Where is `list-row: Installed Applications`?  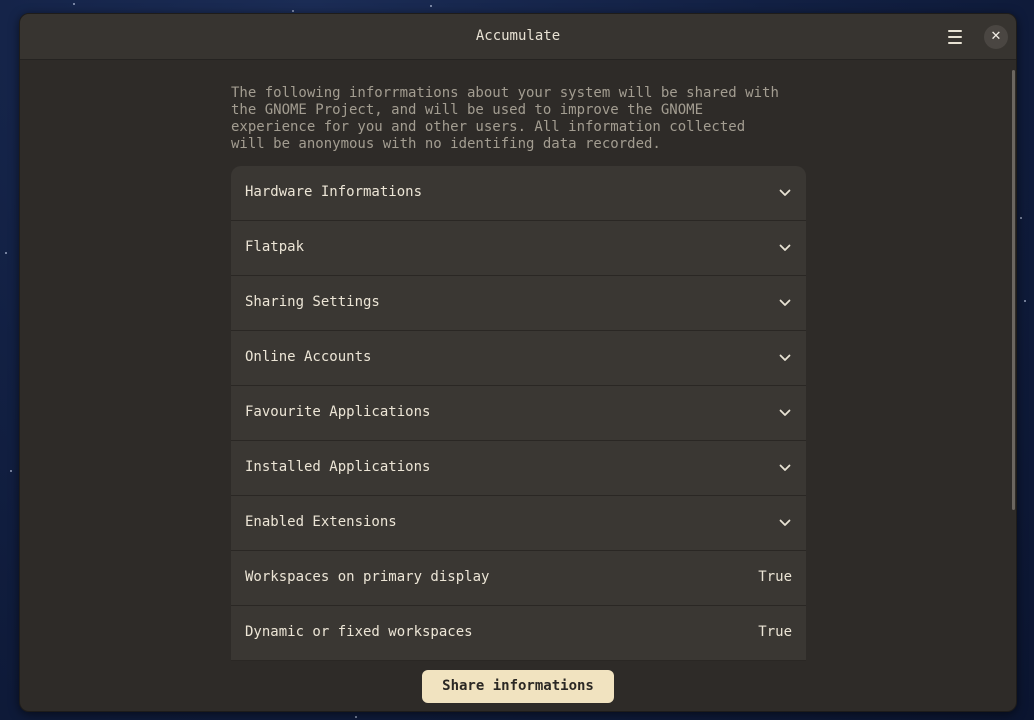
list-row: Installed Applications is located at coordinates (518, 468).